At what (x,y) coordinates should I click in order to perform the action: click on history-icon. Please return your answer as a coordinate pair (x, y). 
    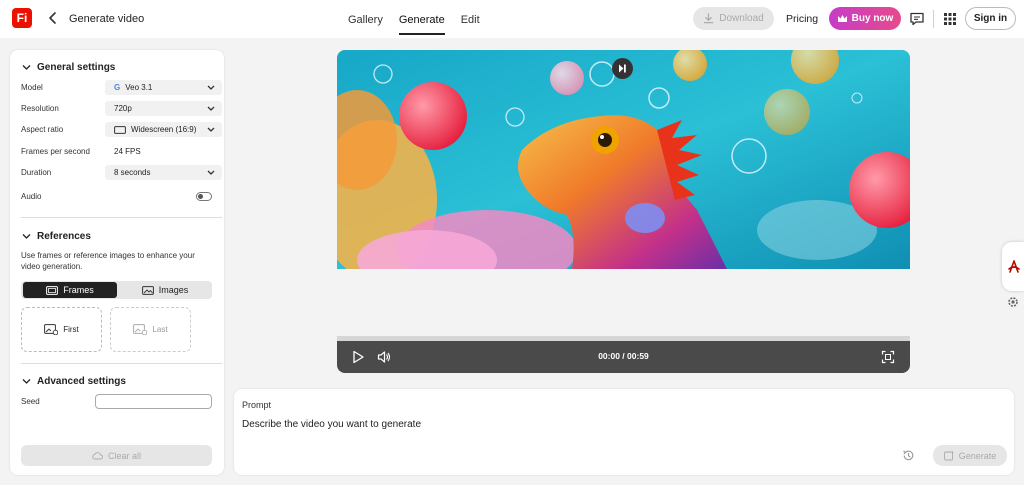
    Looking at the image, I should click on (908, 455).